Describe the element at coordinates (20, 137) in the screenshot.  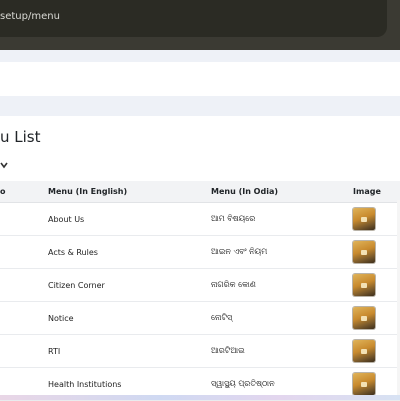
I see `page-title: u List` at that location.